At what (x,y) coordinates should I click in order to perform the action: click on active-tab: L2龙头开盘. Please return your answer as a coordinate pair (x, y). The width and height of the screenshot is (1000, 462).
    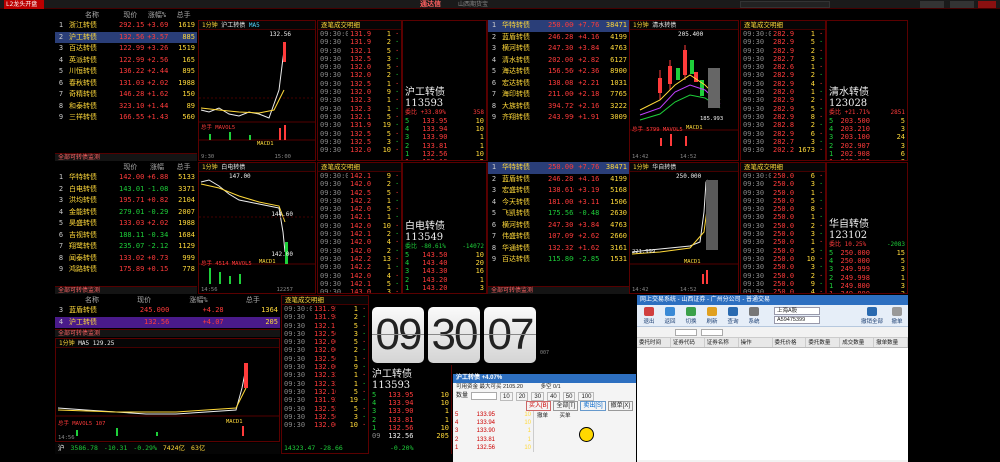
    Looking at the image, I should click on (24, 4).